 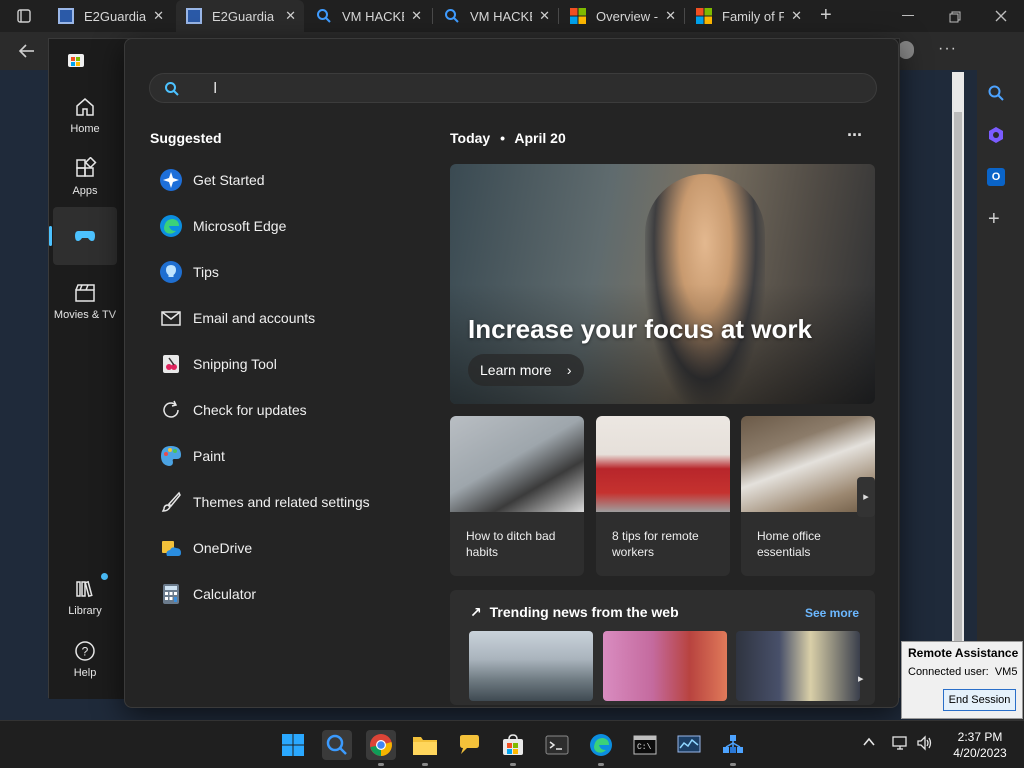 I want to click on trending-arrow-icon: ↗, so click(x=476, y=612).